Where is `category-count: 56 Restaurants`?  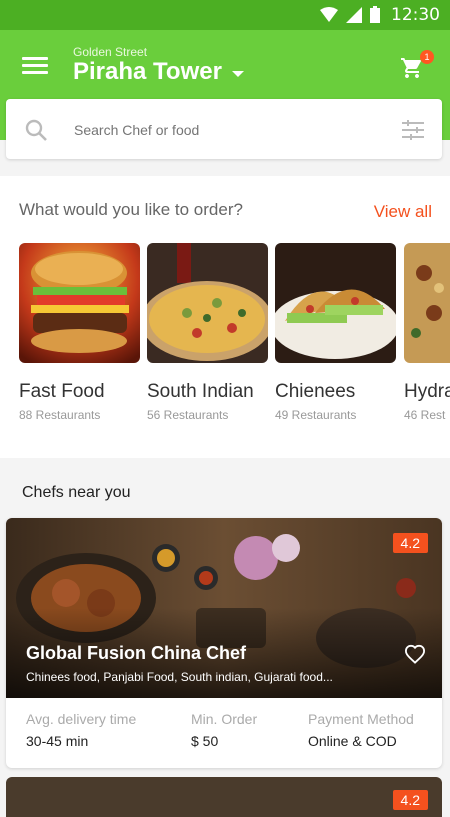 category-count: 56 Restaurants is located at coordinates (188, 415).